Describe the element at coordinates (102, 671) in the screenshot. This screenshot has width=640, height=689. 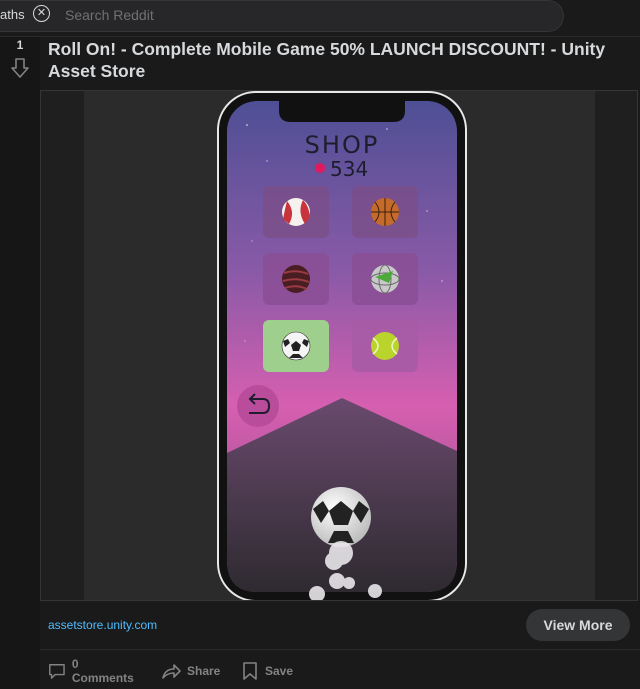
I see `comments-label: 0 Comments` at that location.